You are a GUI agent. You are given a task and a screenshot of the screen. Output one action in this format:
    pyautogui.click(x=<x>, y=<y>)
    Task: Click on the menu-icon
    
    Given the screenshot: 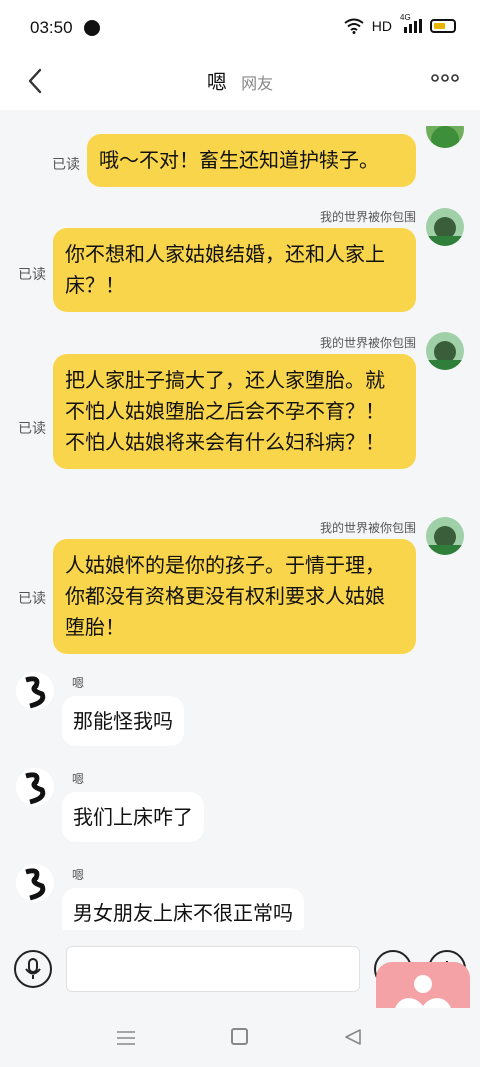 What is the action you would take?
    pyautogui.click(x=126, y=1038)
    